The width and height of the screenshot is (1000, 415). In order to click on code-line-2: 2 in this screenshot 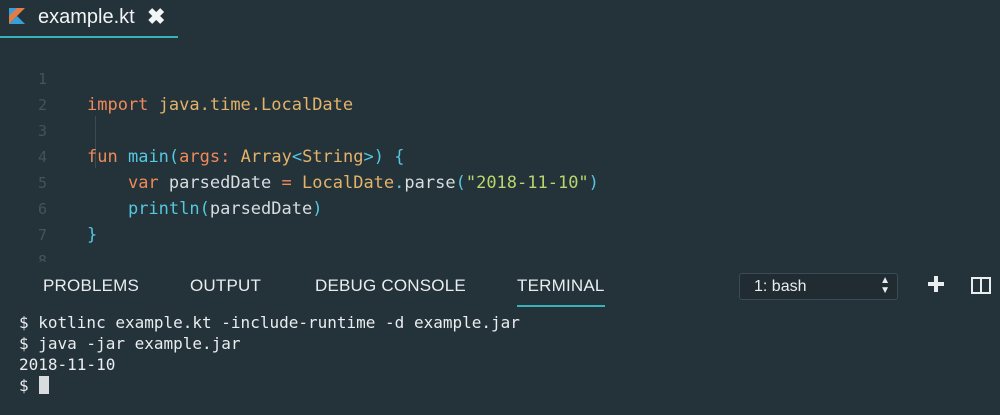, I will do `click(500, 90)`.